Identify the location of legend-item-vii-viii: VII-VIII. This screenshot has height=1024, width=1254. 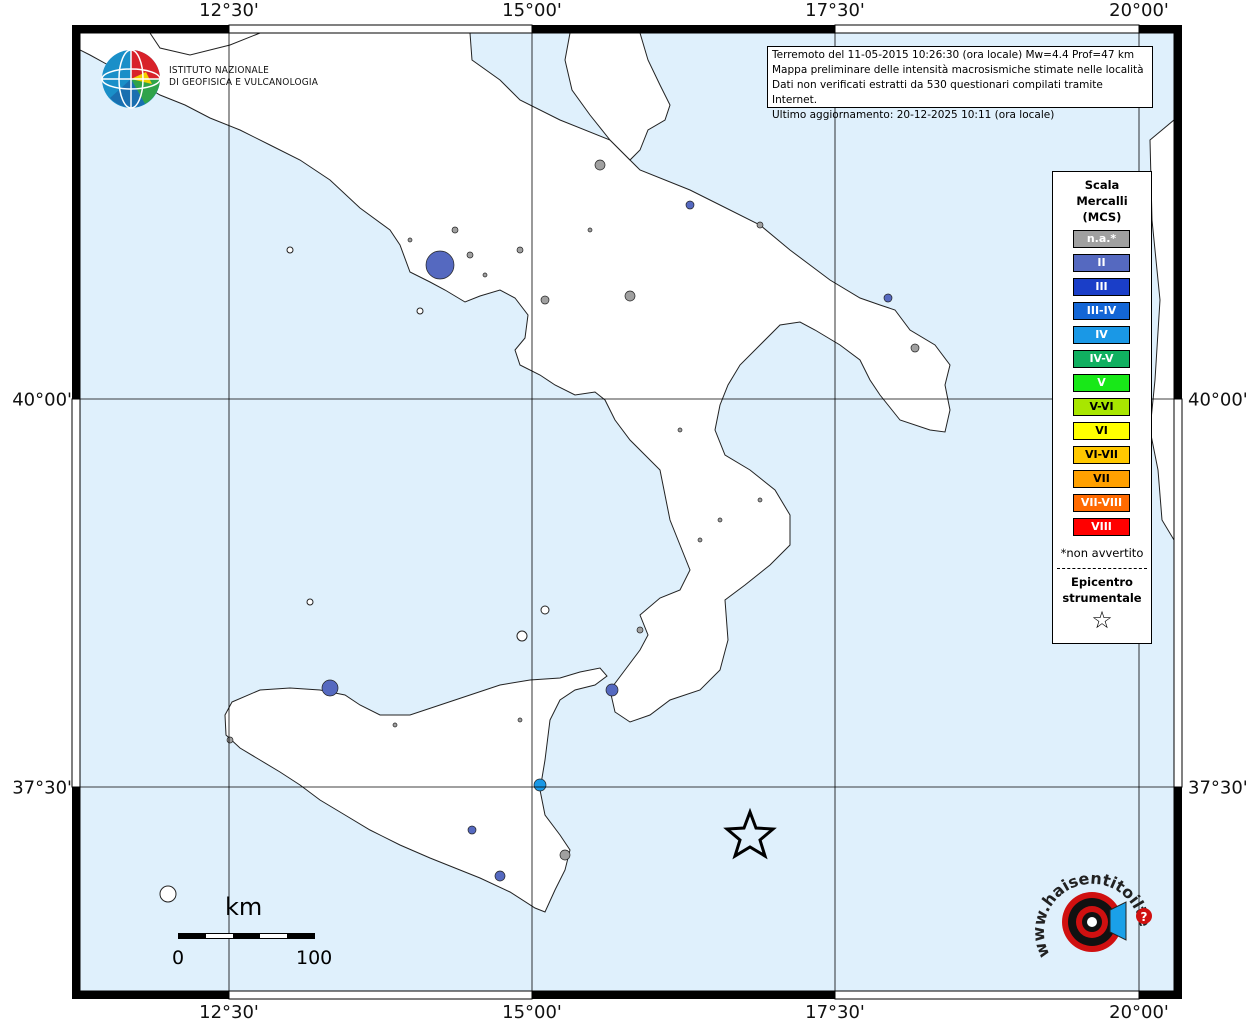
(1101, 503).